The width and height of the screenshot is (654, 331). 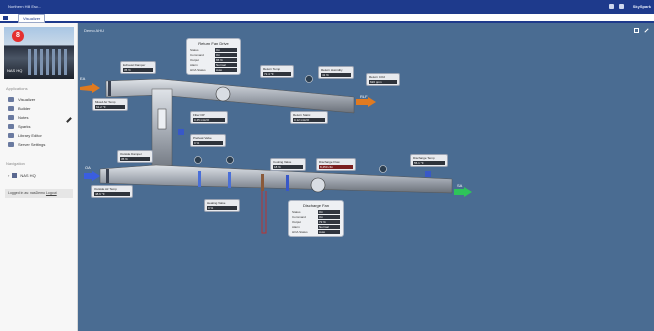 What do you see at coordinates (15, 70) in the screenshot?
I see `site-caption: NAS HQ` at bounding box center [15, 70].